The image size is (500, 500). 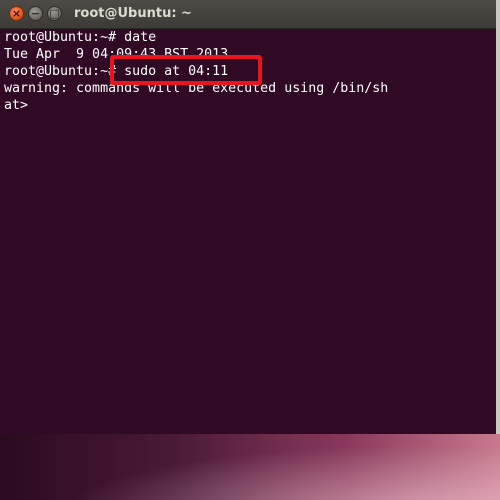 I want to click on close-button: ×, so click(x=16, y=13).